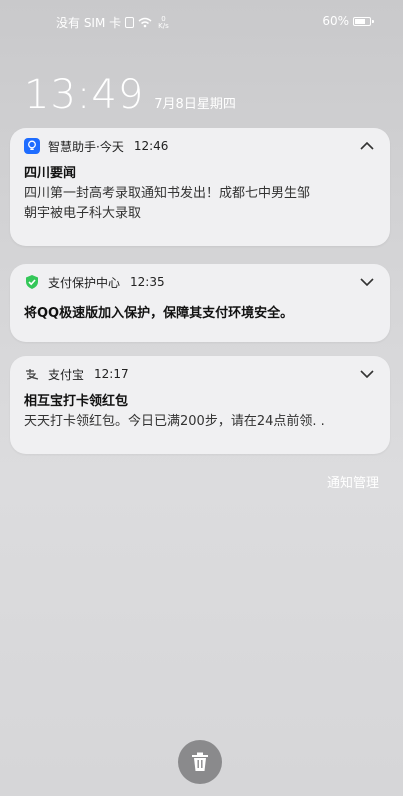 The image size is (403, 796). I want to click on notification-body: 将QQ极速版加入保护，保障其支付环境安全。, so click(159, 313).